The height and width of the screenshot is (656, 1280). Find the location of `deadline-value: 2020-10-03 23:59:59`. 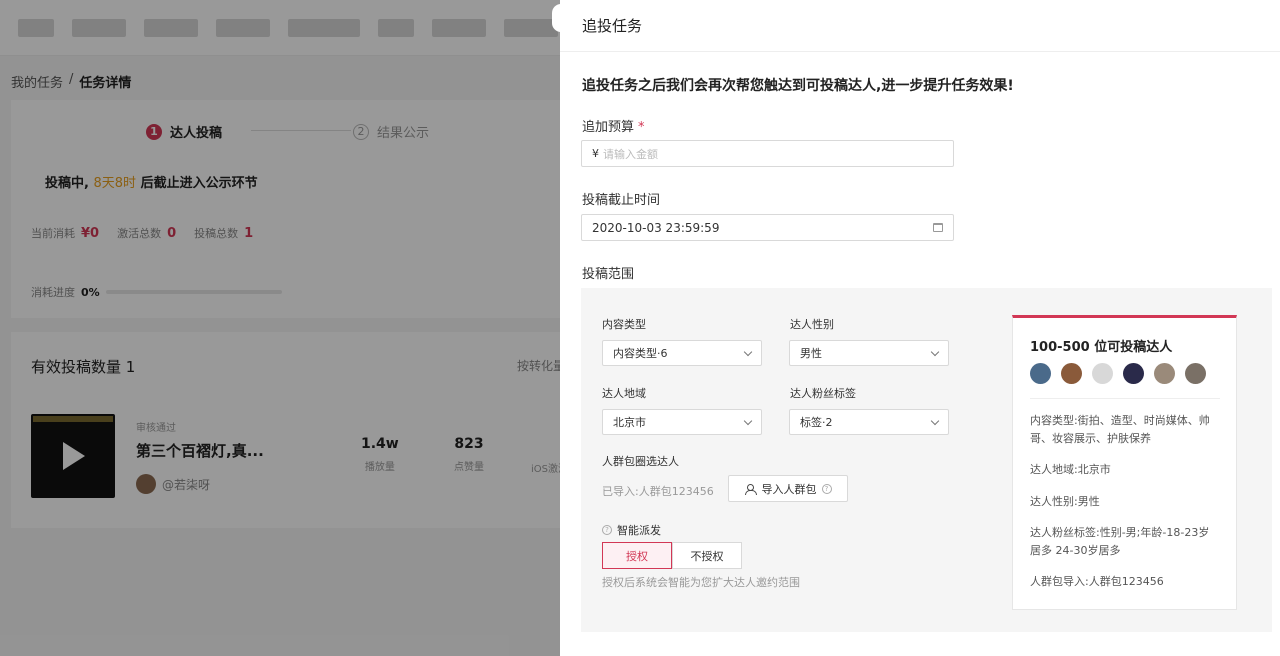

deadline-value: 2020-10-03 23:59:59 is located at coordinates (656, 227).